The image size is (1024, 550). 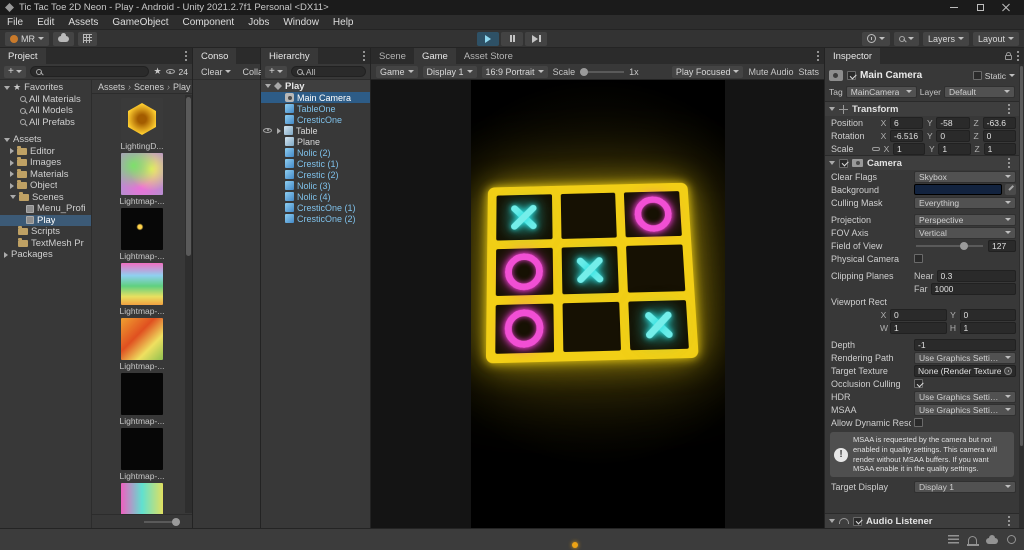 I want to click on hierarchy-item: CresticOne, so click(x=315, y=119).